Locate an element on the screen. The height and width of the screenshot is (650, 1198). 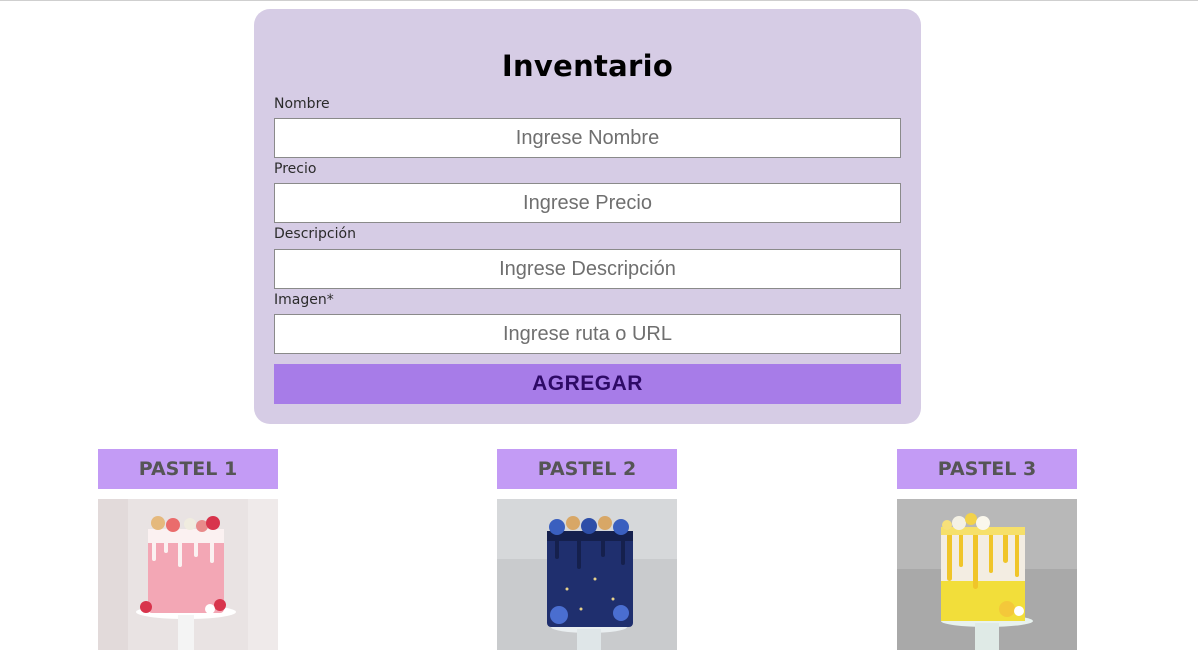
price-label: Precio is located at coordinates (295, 169).